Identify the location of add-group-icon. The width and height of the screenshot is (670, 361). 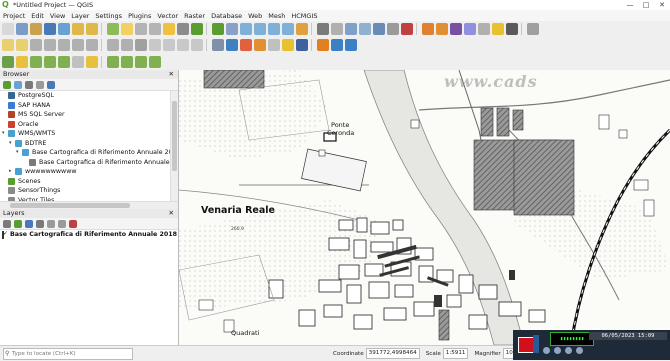
(18, 223).